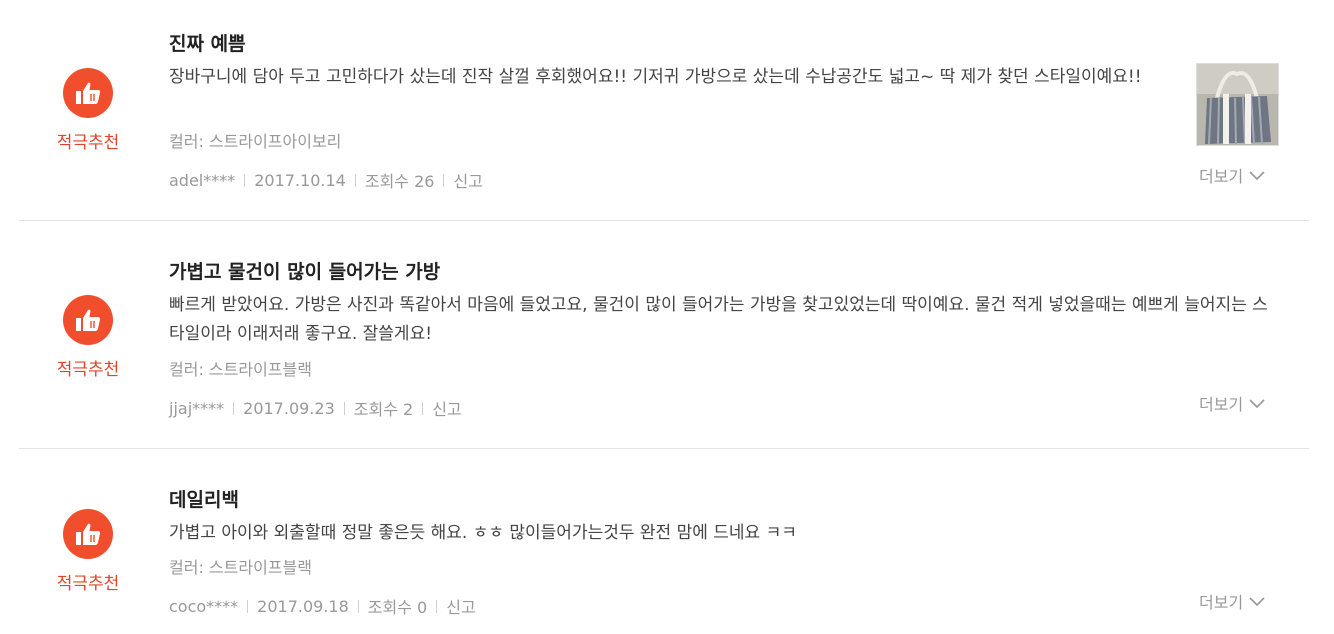 The width and height of the screenshot is (1334, 634). I want to click on review-views: 조회수 26, so click(399, 181).